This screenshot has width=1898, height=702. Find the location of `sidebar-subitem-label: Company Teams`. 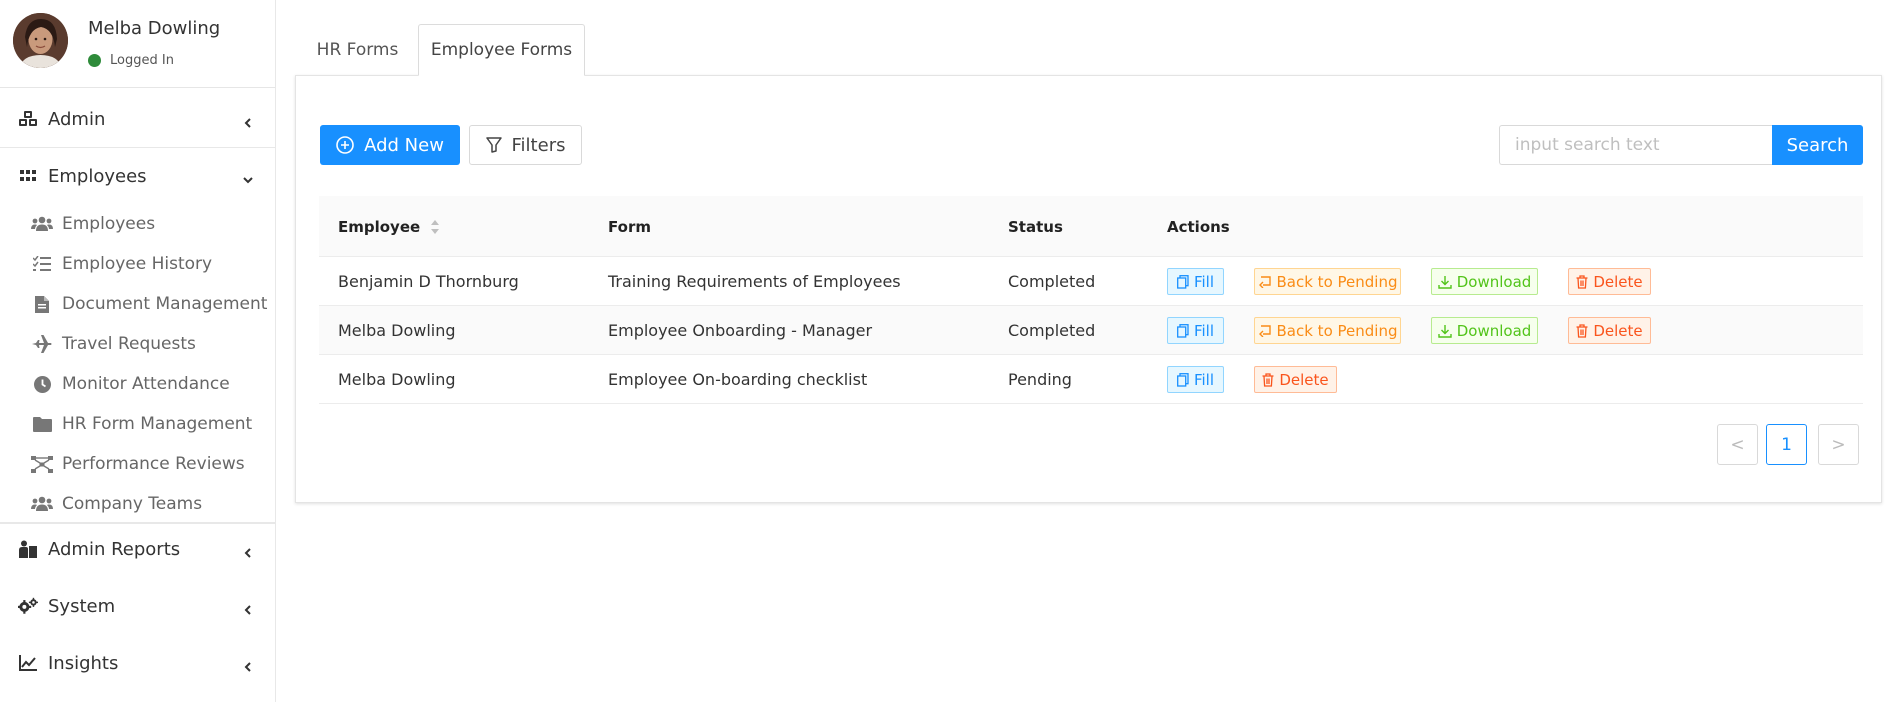

sidebar-subitem-label: Company Teams is located at coordinates (132, 504).